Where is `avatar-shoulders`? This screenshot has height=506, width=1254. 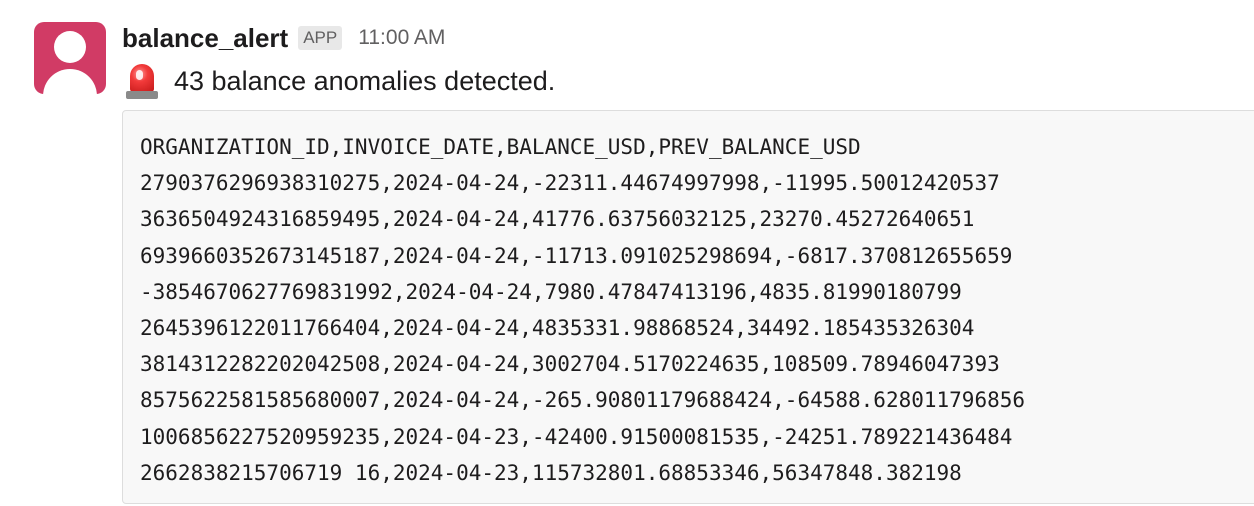 avatar-shoulders is located at coordinates (70, 81).